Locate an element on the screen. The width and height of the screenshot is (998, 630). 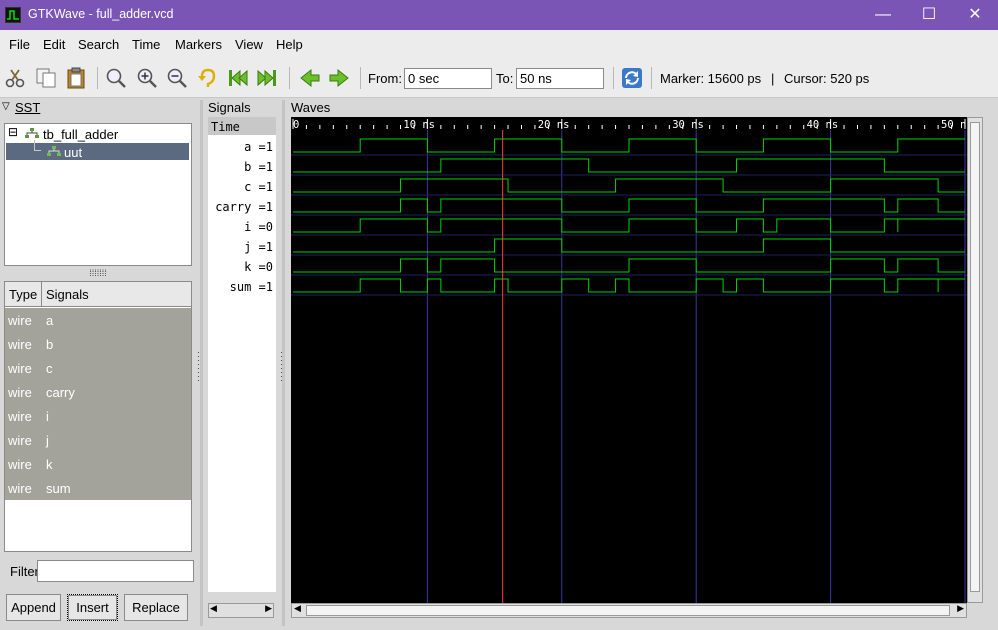
signal-label-c: c =1 is located at coordinates (258, 187).